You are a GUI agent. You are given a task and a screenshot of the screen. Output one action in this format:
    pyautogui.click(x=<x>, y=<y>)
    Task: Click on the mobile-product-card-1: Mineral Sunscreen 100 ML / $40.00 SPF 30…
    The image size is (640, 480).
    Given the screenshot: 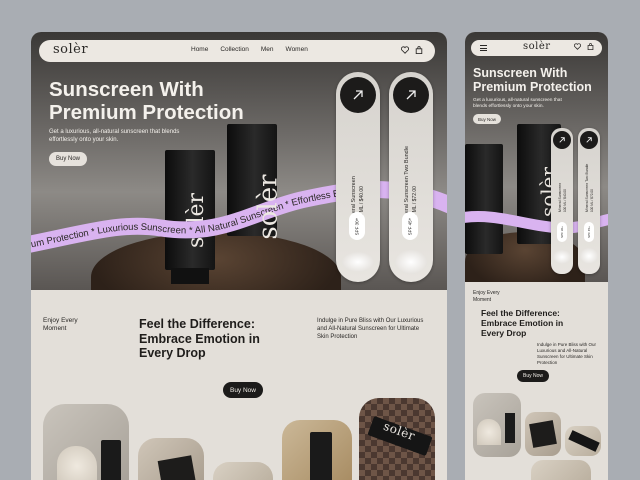 What is the action you would take?
    pyautogui.click(x=562, y=201)
    